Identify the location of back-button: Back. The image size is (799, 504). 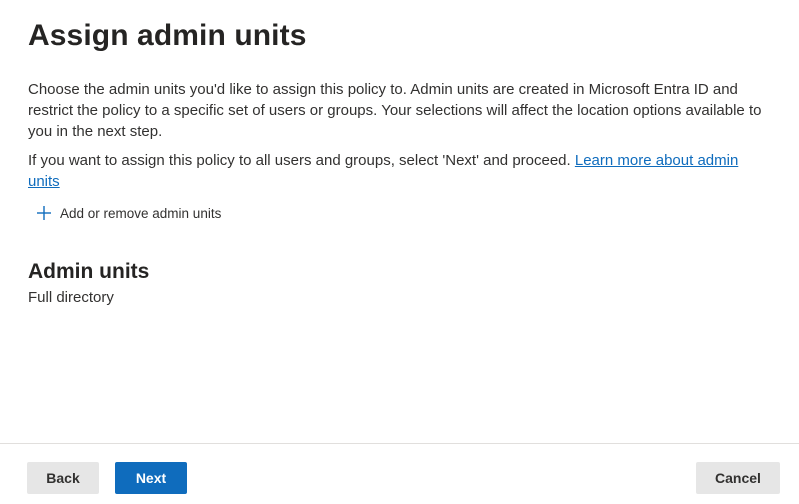
(63, 478).